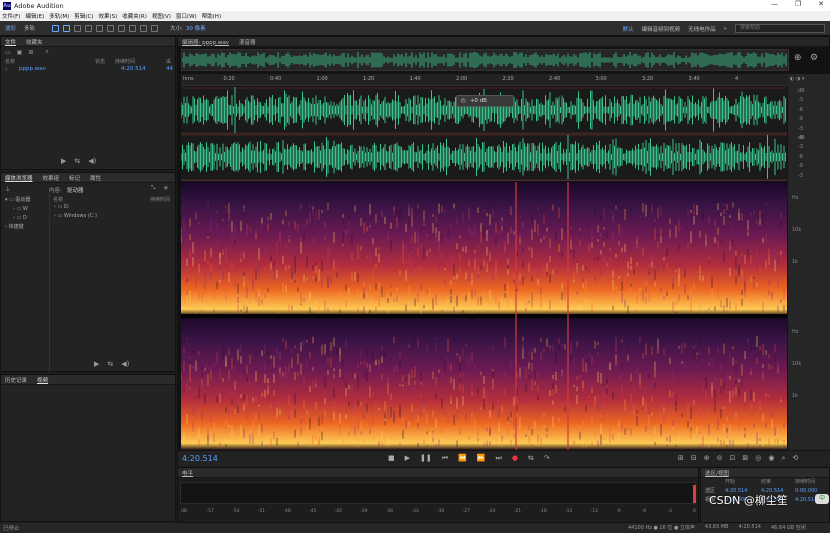  What do you see at coordinates (822, 499) in the screenshot?
I see `ime-indicator-icon: 中` at bounding box center [822, 499].